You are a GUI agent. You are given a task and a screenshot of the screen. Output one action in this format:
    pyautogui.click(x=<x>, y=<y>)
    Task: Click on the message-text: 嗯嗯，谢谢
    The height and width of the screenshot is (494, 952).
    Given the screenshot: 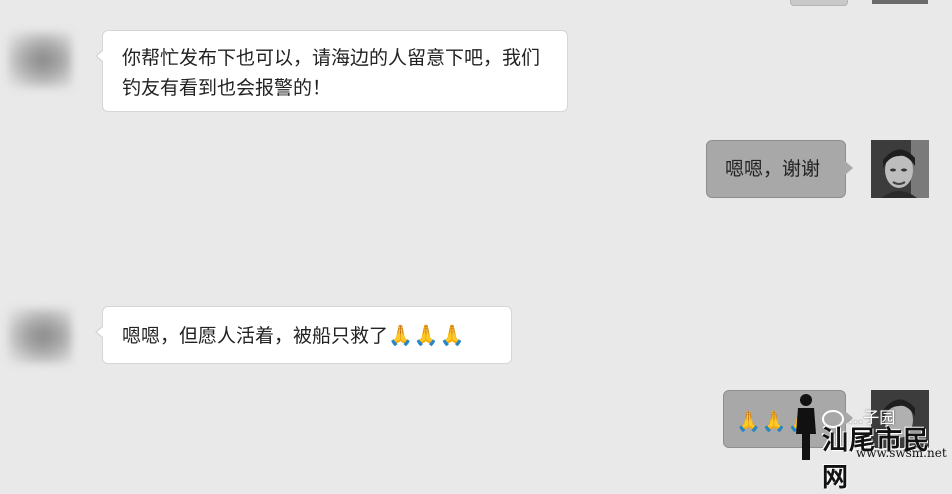 What is the action you would take?
    pyautogui.click(x=773, y=169)
    